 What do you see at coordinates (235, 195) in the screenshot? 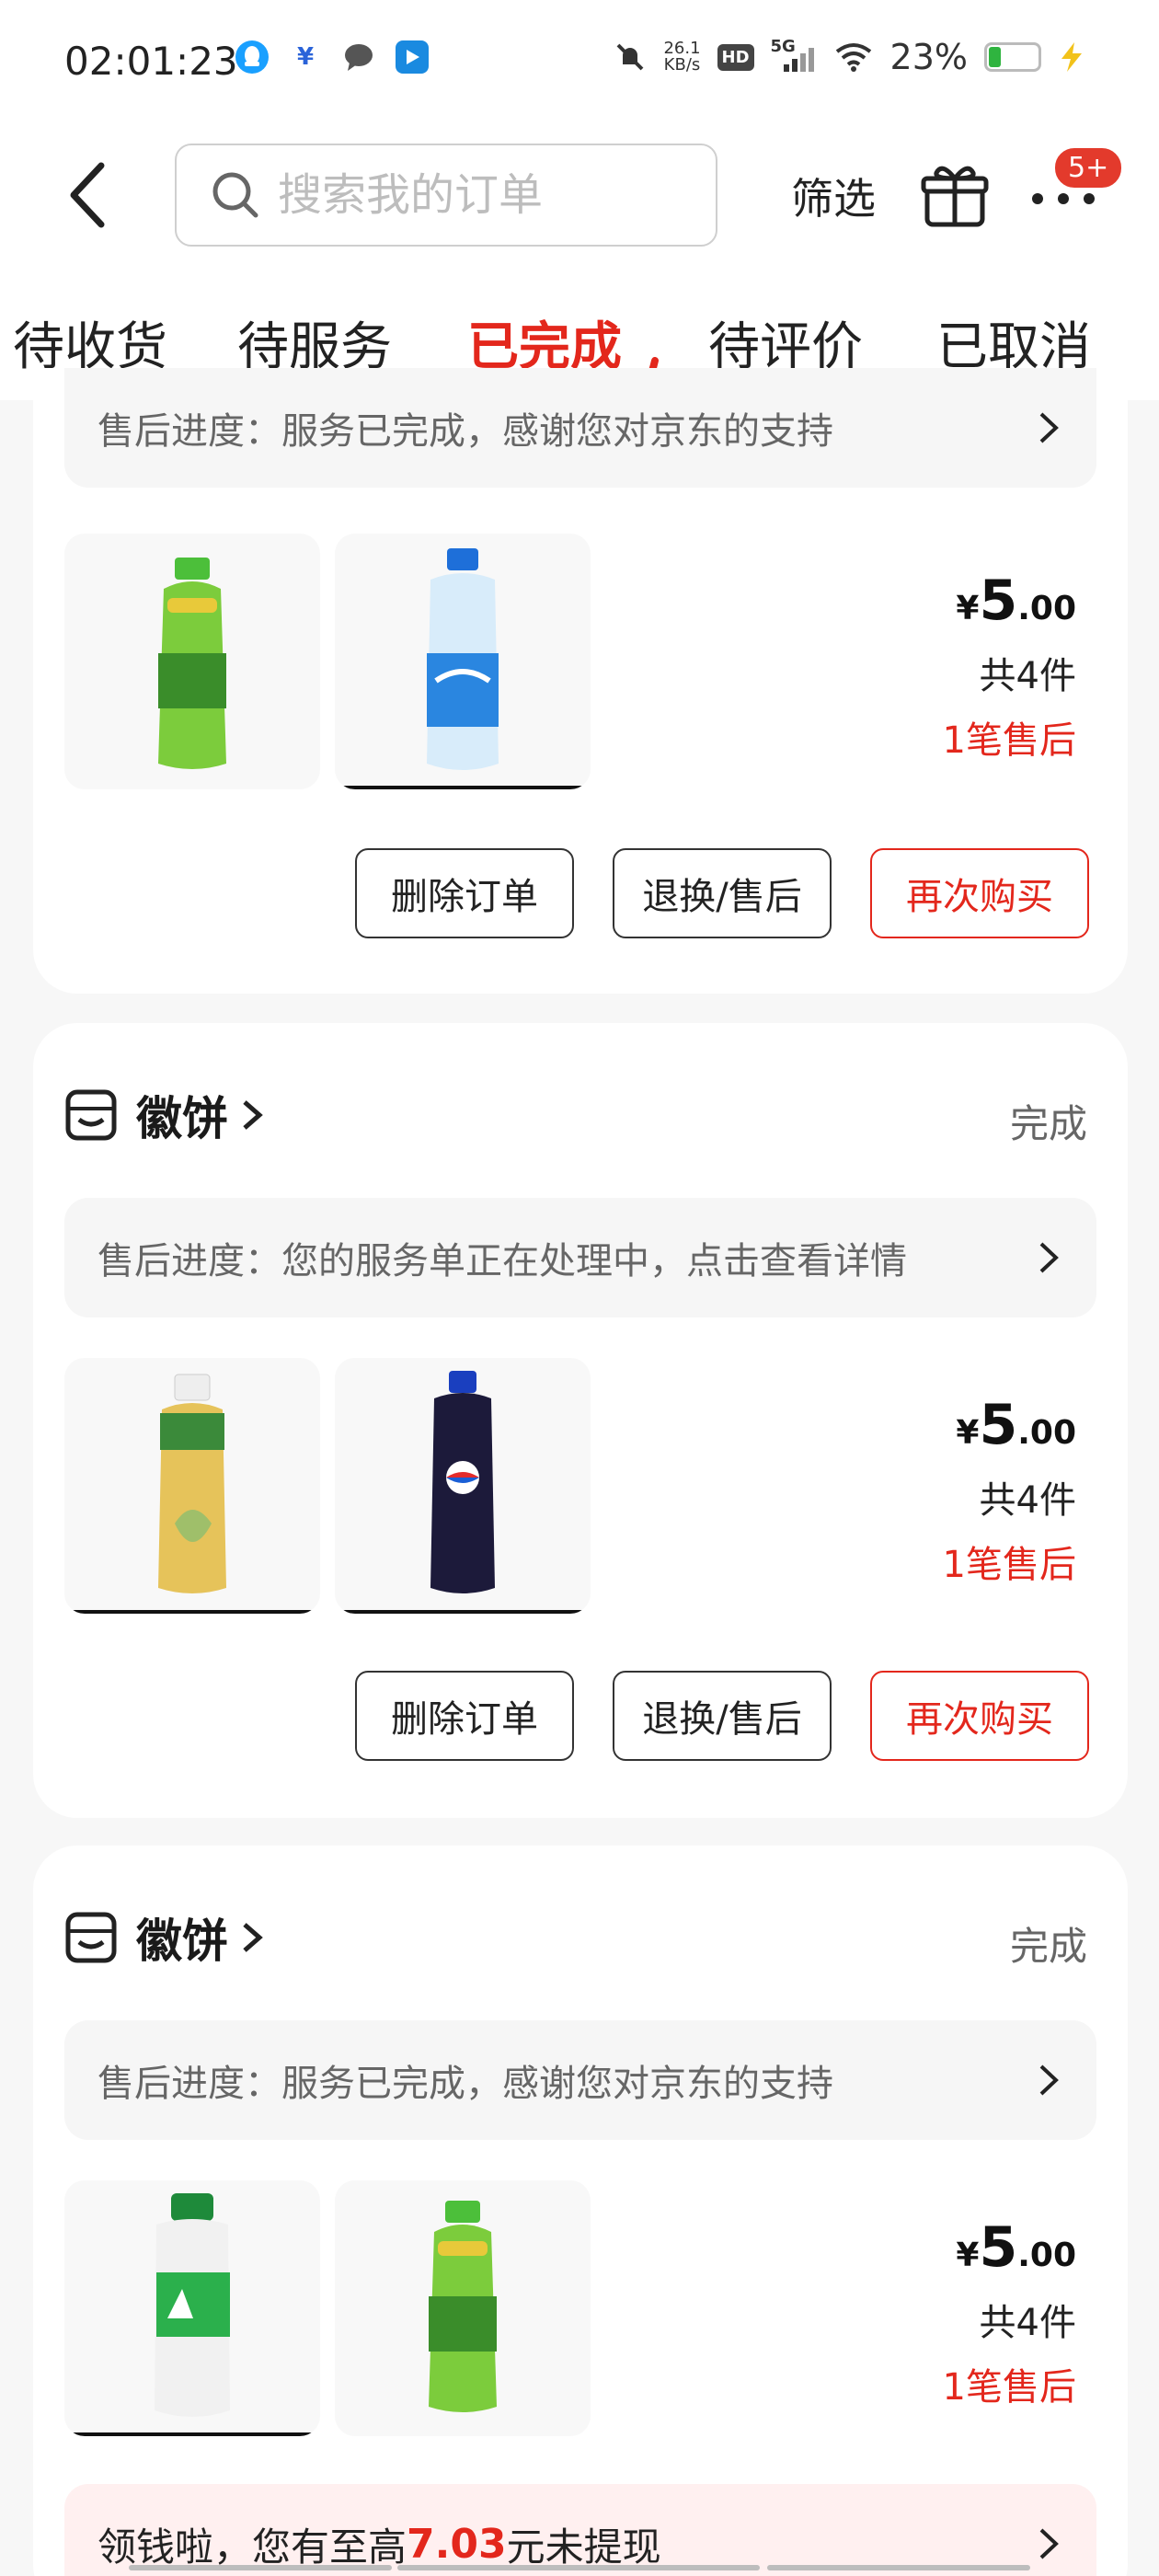
I see `search-icon` at bounding box center [235, 195].